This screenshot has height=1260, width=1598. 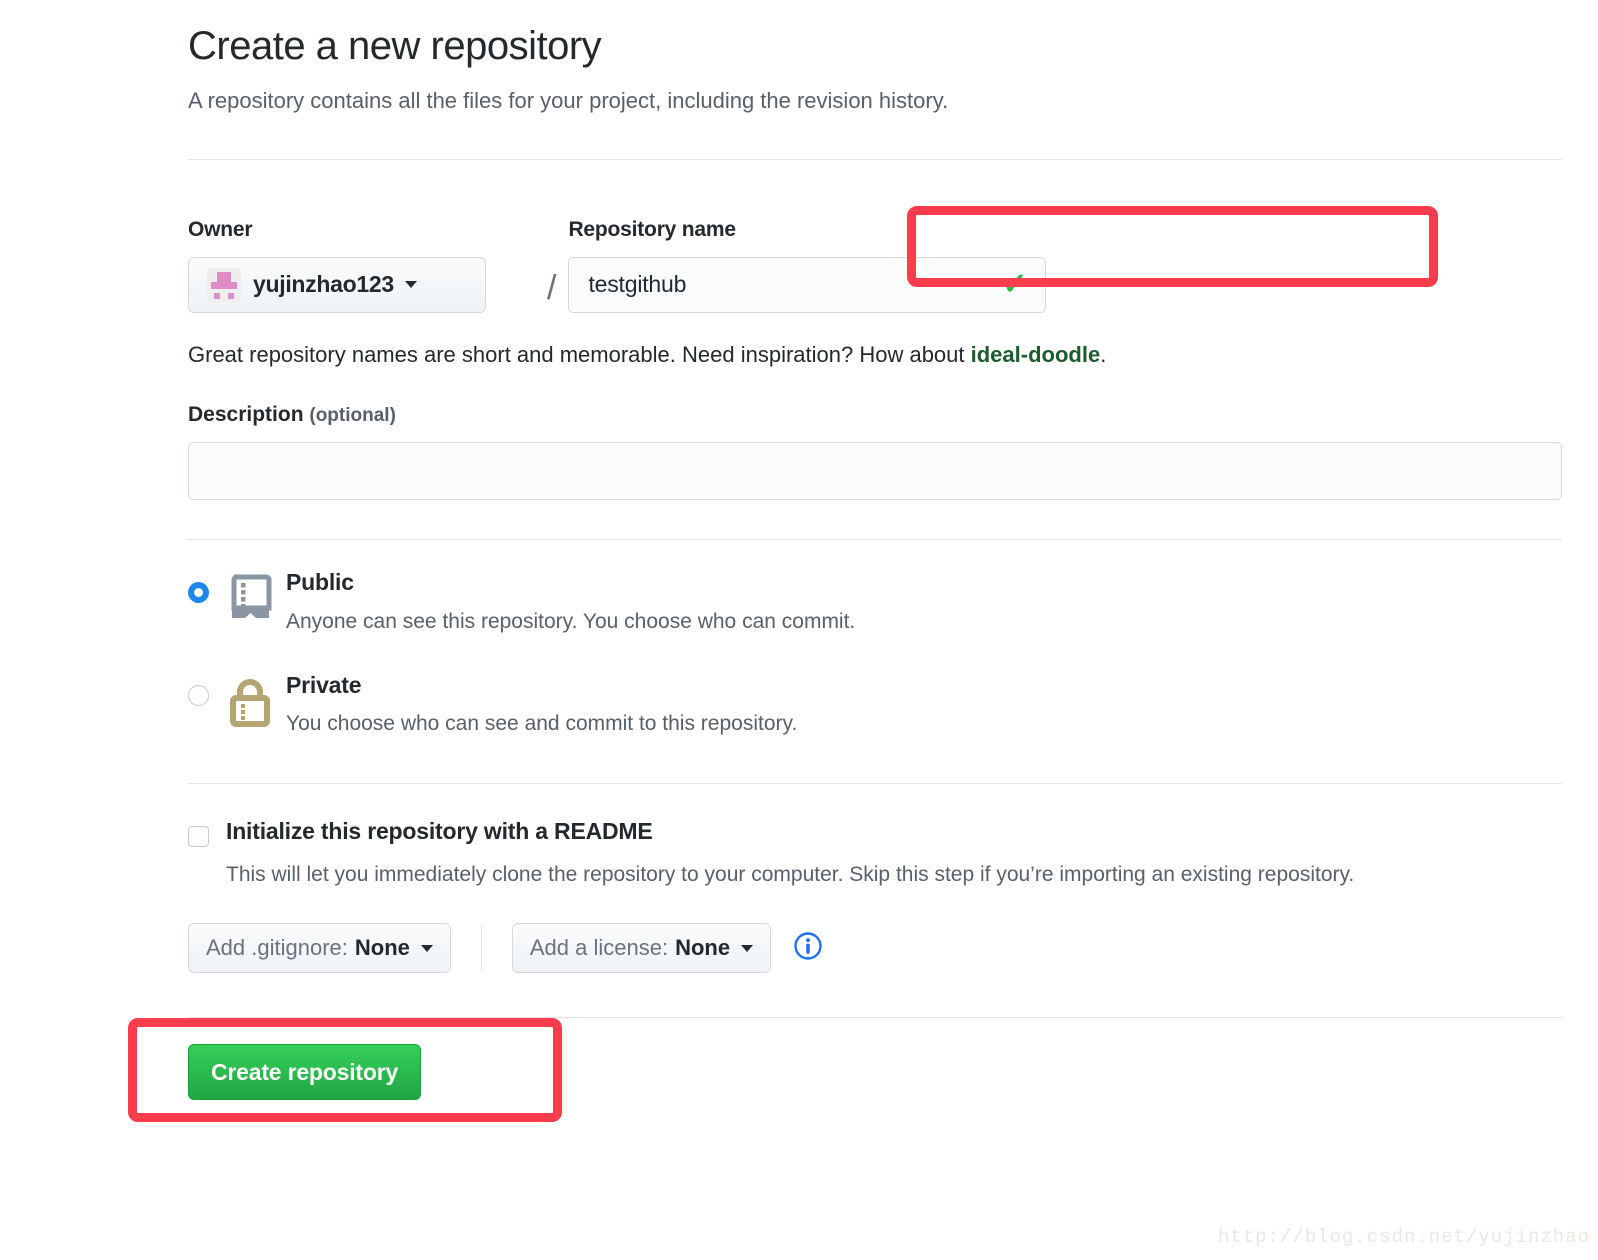 I want to click on license-select: Add a license: None, so click(x=641, y=948).